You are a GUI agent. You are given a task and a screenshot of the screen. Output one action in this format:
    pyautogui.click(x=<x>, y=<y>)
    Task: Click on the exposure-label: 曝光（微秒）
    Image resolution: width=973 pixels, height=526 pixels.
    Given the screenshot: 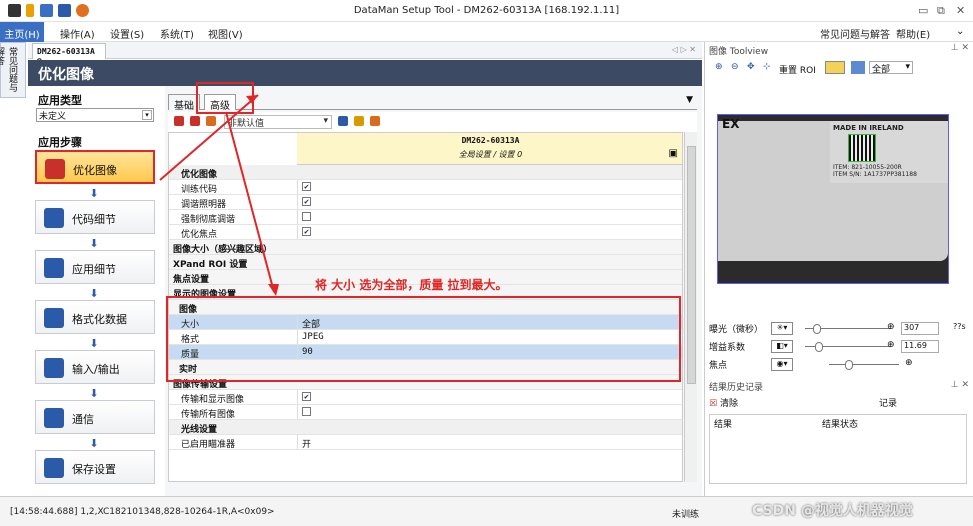 What is the action you would take?
    pyautogui.click(x=736, y=330)
    